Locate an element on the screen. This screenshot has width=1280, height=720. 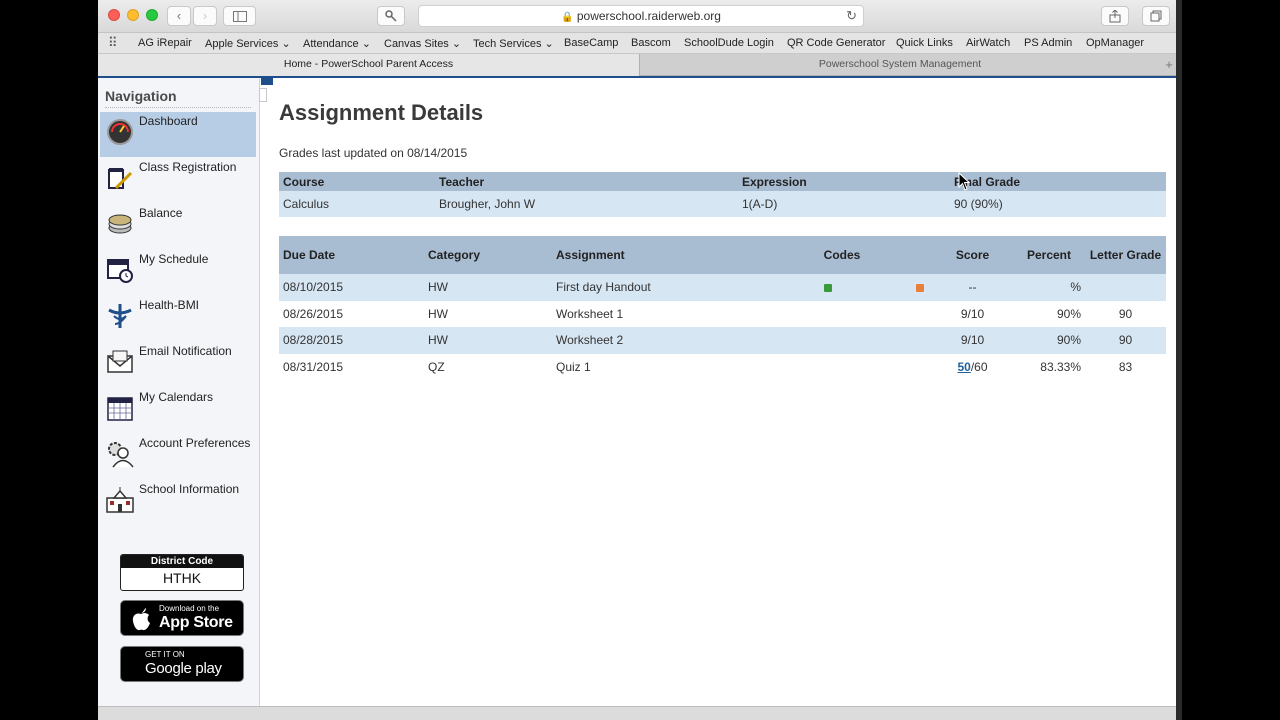
sidebar-item-my-schedule: My Schedule is located at coordinates (178, 272).